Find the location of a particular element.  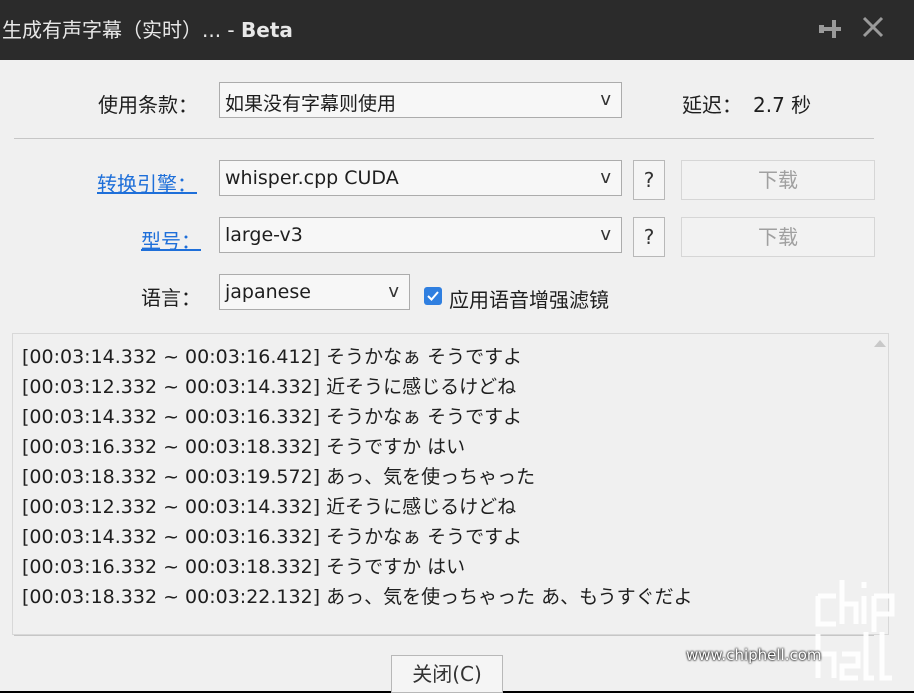

language-dropdown: japanese v is located at coordinates (314, 292).